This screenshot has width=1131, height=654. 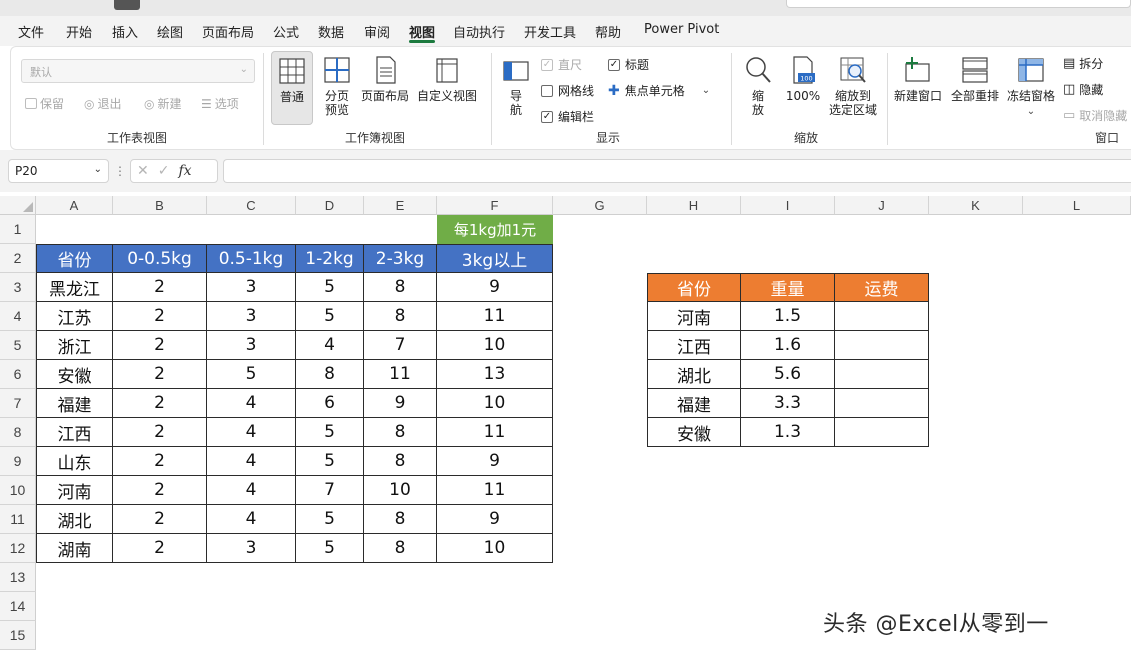 I want to click on tab-insert: 插入, so click(x=125, y=31).